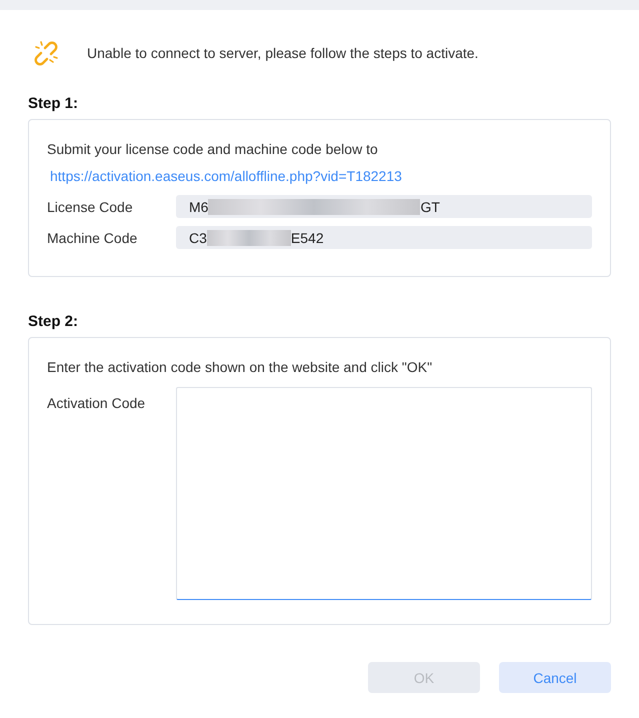 The image size is (639, 718). Describe the element at coordinates (555, 677) in the screenshot. I see `cancel-button: Cancel` at that location.